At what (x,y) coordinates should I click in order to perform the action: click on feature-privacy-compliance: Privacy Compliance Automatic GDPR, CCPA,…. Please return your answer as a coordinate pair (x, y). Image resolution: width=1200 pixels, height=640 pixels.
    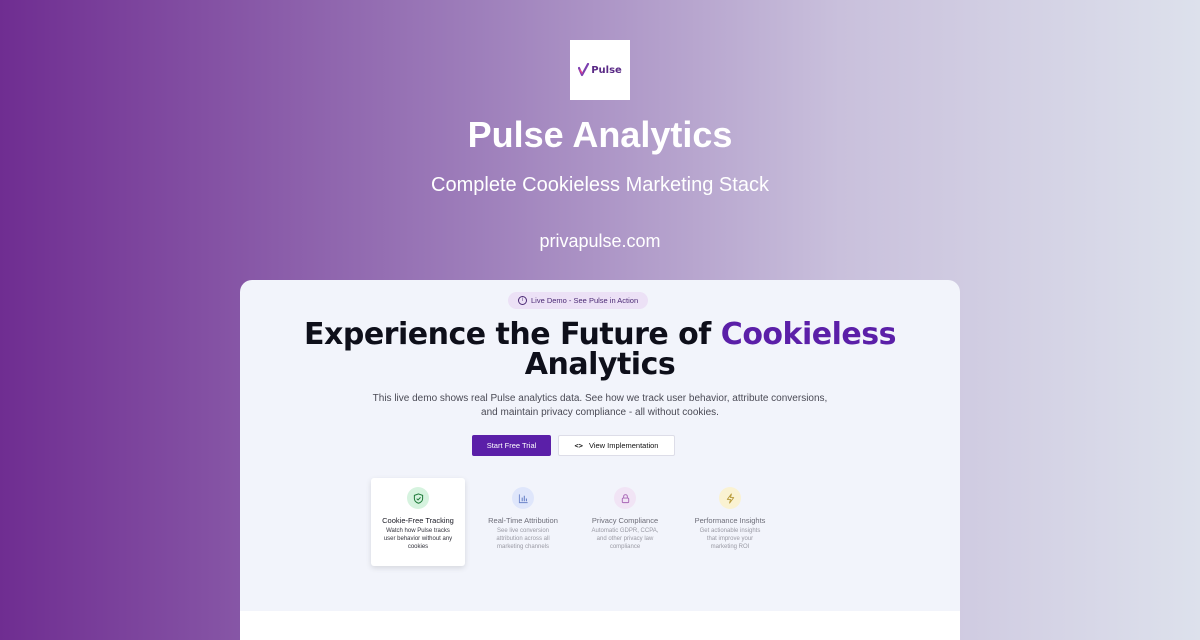
    Looking at the image, I should click on (625, 522).